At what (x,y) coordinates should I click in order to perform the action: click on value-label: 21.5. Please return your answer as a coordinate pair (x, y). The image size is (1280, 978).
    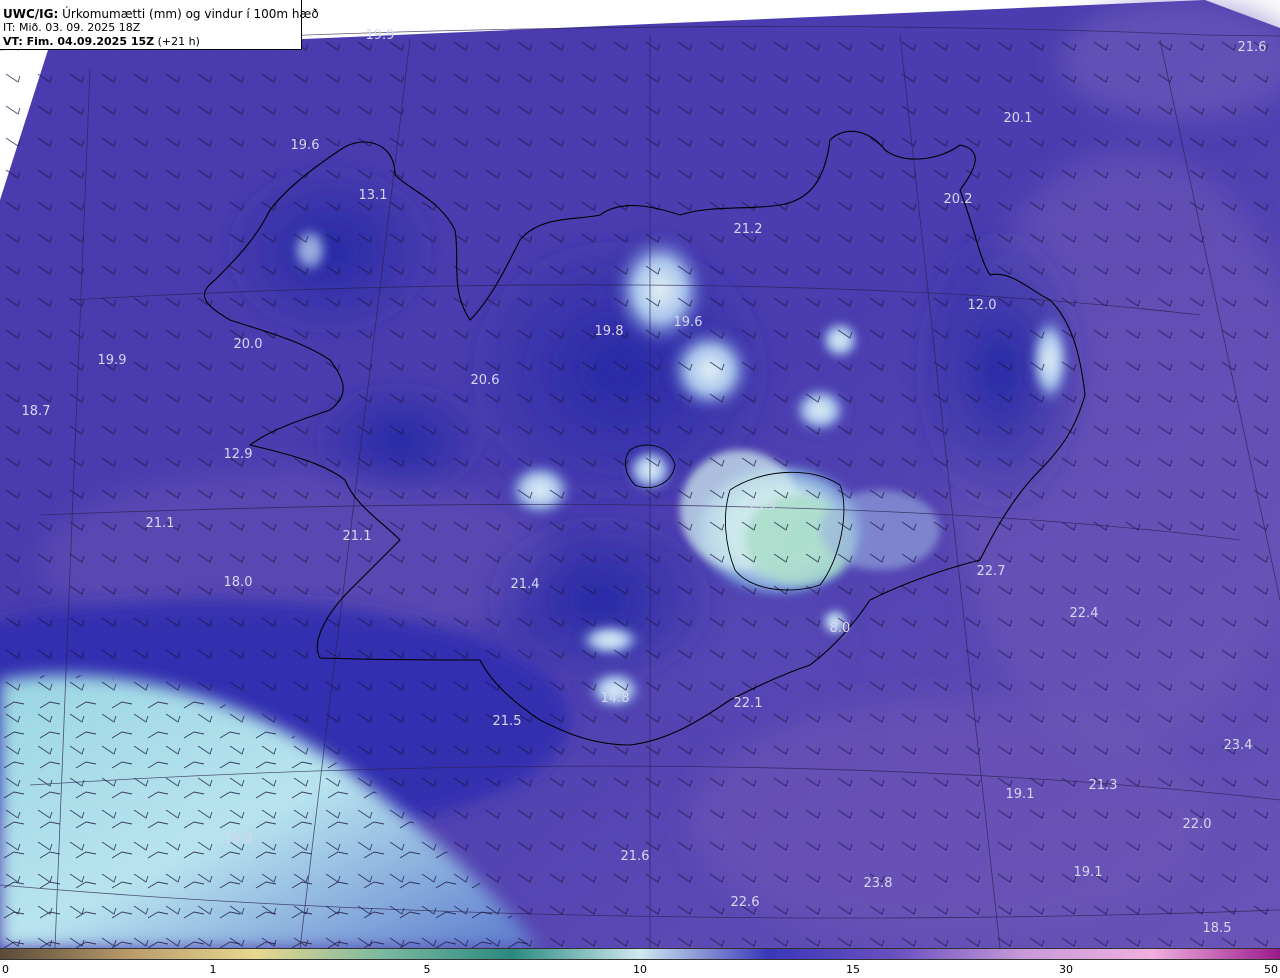
    Looking at the image, I should click on (507, 721).